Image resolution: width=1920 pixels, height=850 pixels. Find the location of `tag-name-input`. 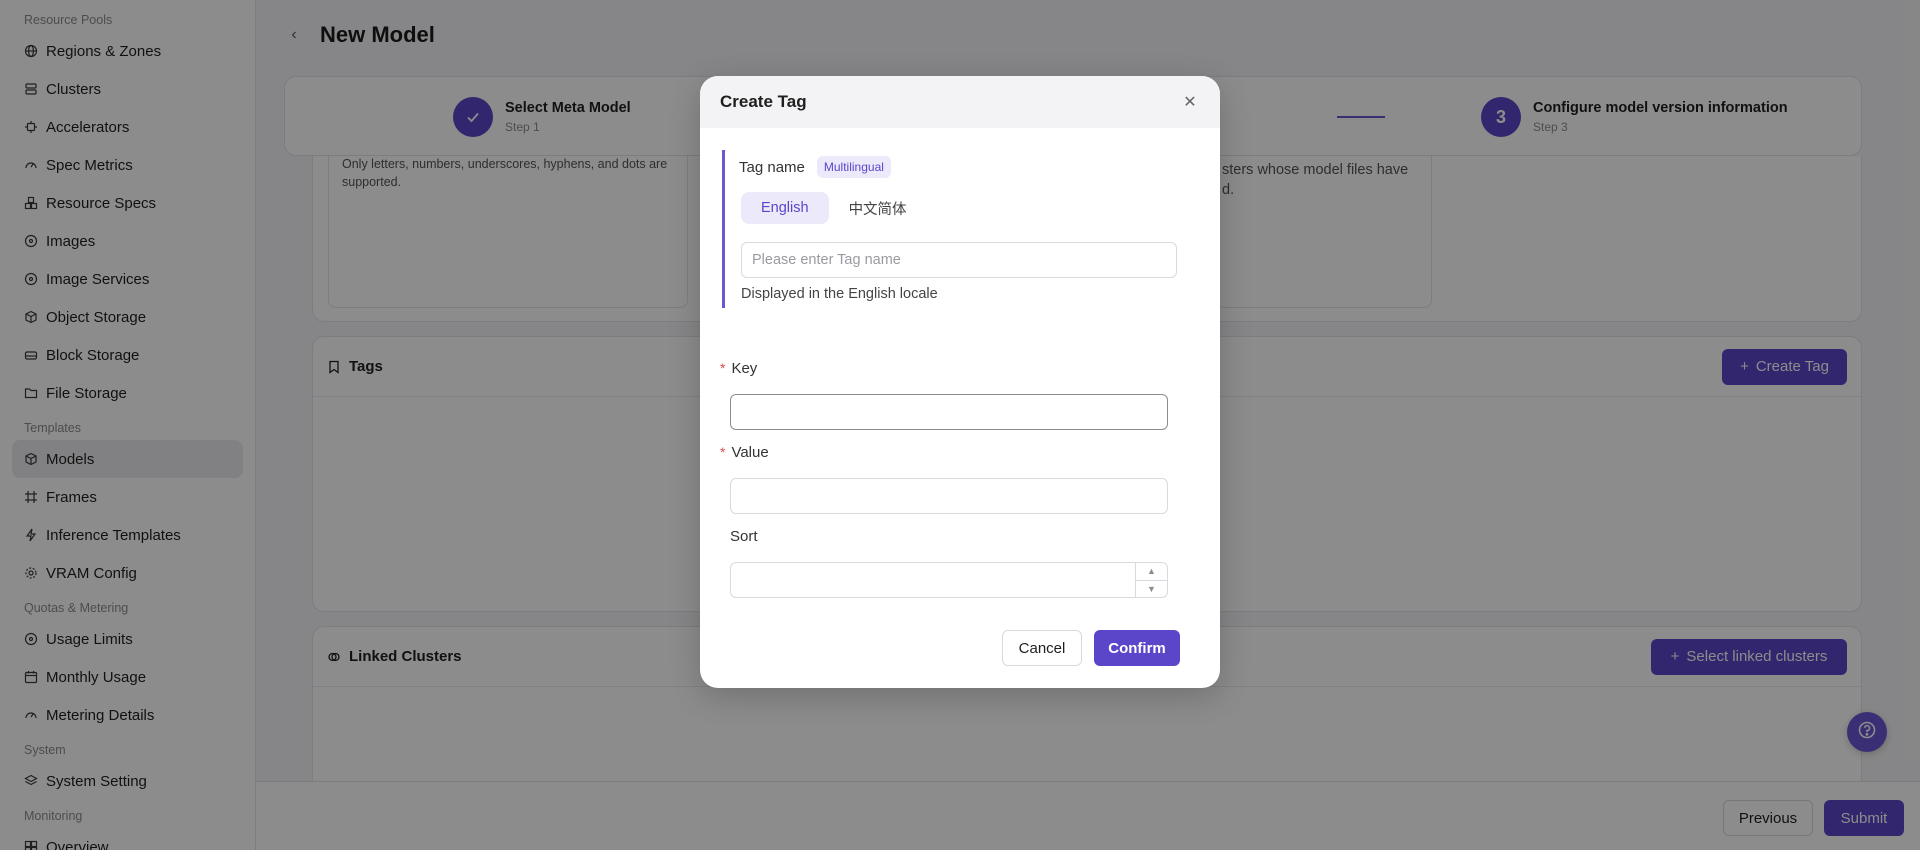

tag-name-input is located at coordinates (959, 260).